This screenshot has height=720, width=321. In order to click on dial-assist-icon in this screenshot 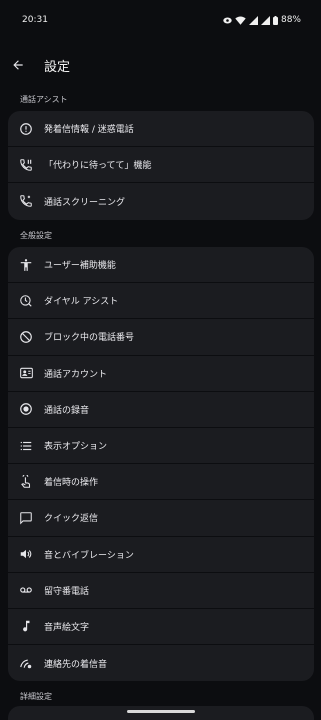, I will do `click(26, 301)`.